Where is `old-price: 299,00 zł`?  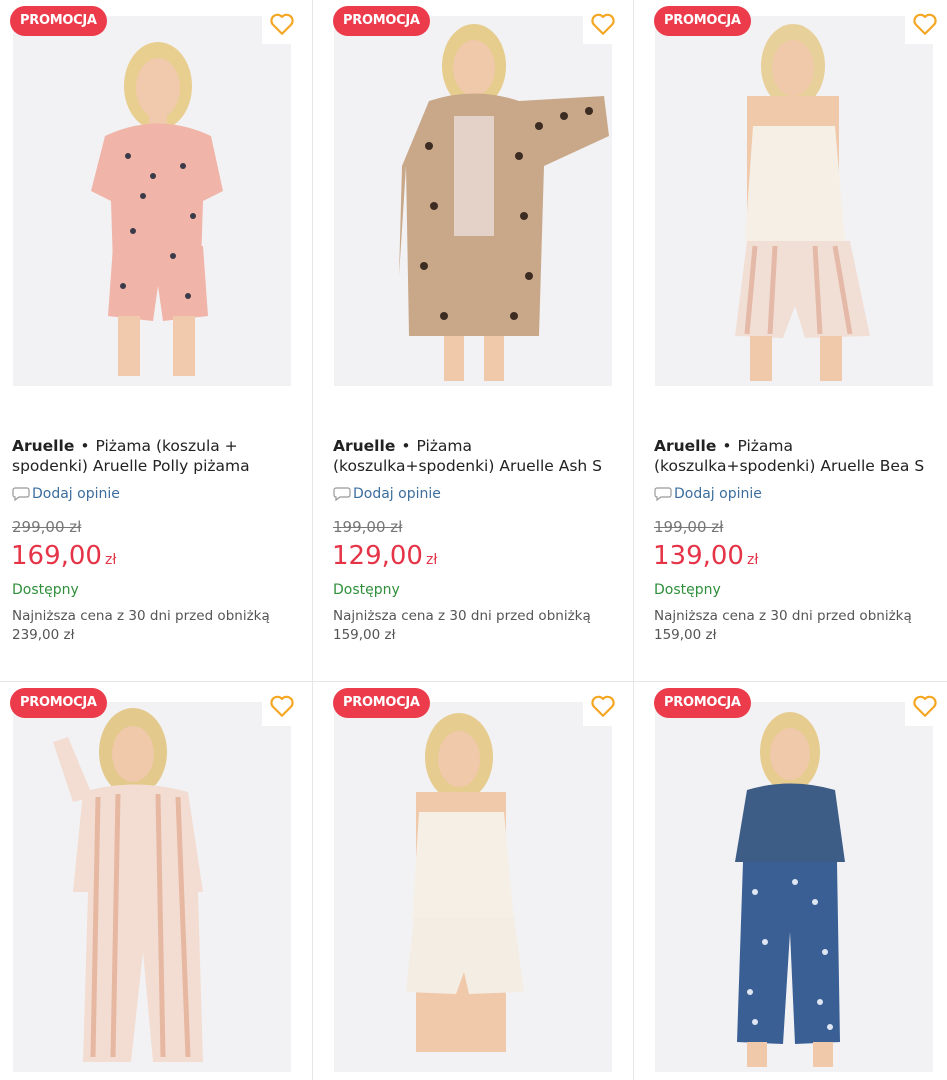 old-price: 299,00 zł is located at coordinates (47, 527).